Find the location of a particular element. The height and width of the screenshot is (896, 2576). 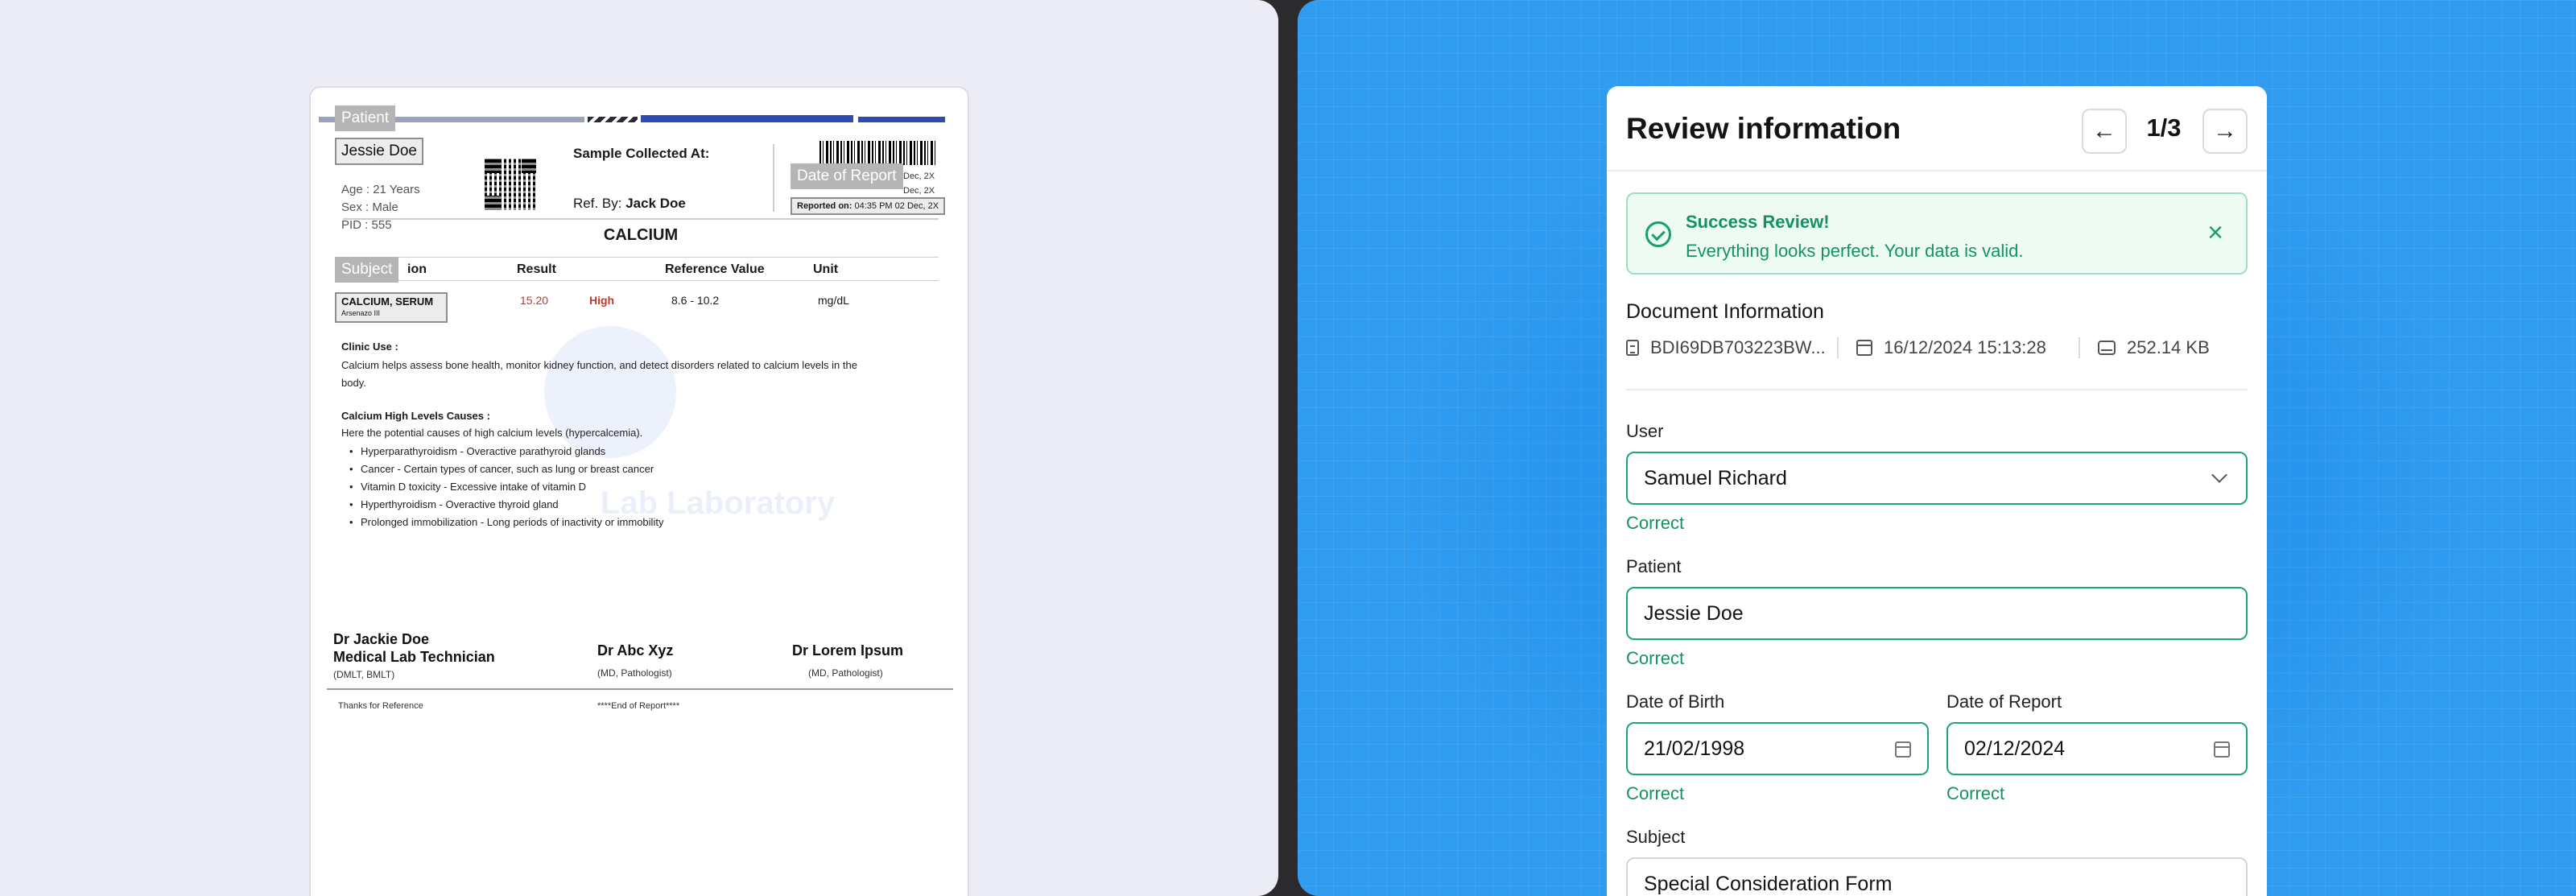

annotation-date-of-report-label: Date of Report is located at coordinates (847, 176).